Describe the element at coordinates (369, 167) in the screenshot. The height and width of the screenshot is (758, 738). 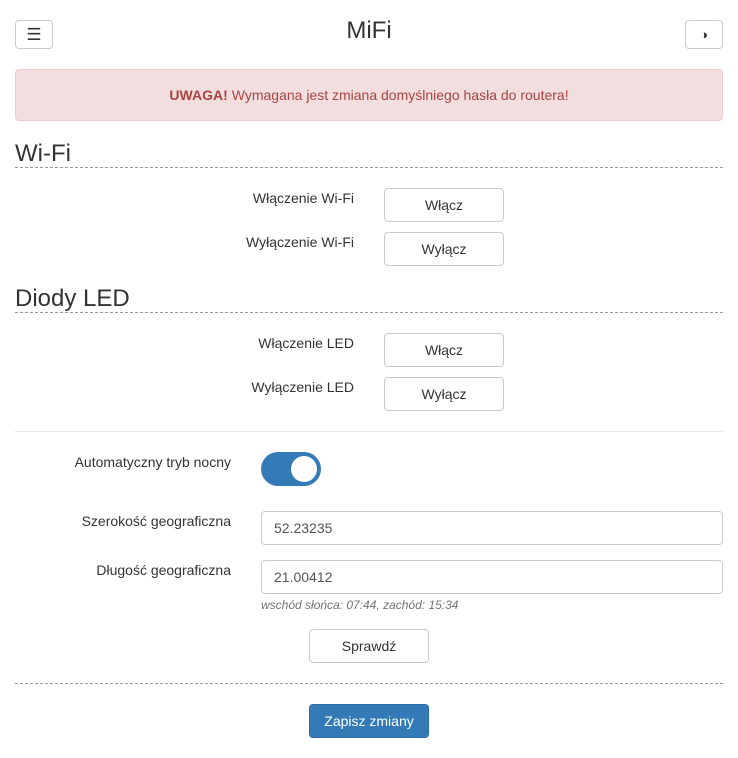
I see `wifi-divider` at that location.